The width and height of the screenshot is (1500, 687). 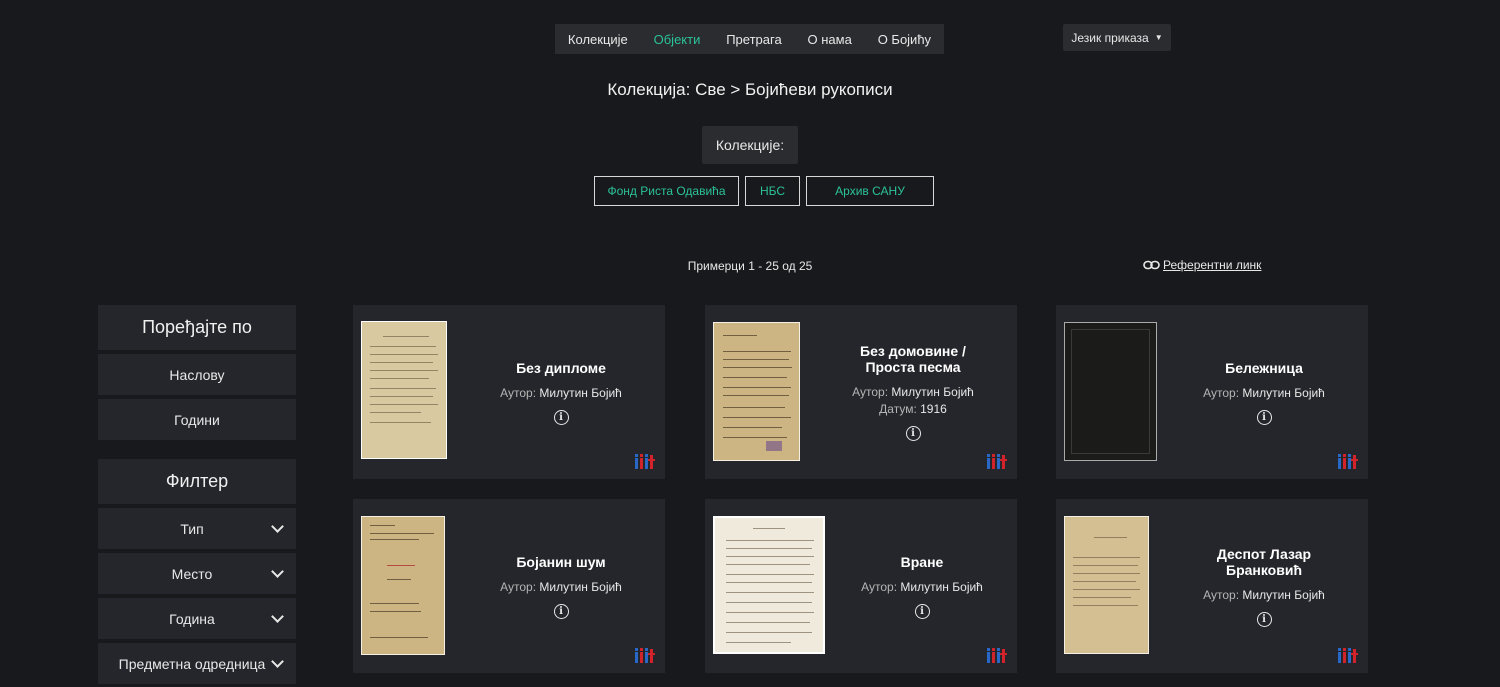 What do you see at coordinates (750, 266) in the screenshot?
I see `results-count: Примерци 1 - 25 од 25` at bounding box center [750, 266].